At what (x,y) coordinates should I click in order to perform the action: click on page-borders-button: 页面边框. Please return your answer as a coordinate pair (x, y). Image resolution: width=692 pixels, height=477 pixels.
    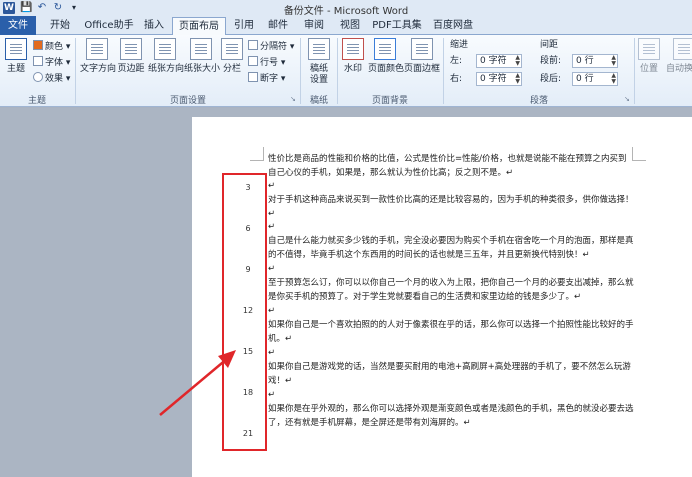
    Looking at the image, I should click on (422, 64).